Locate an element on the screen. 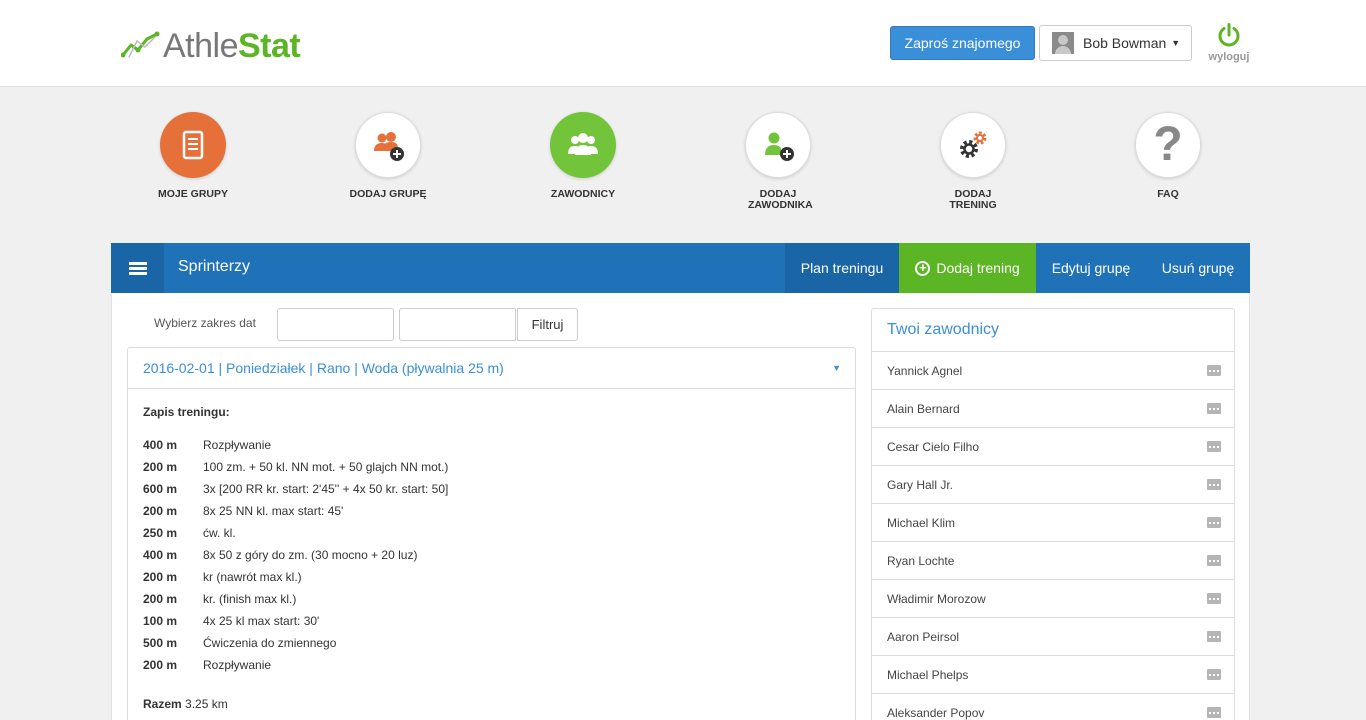 The image size is (1366, 720). filter-button: Filtruj is located at coordinates (547, 324).